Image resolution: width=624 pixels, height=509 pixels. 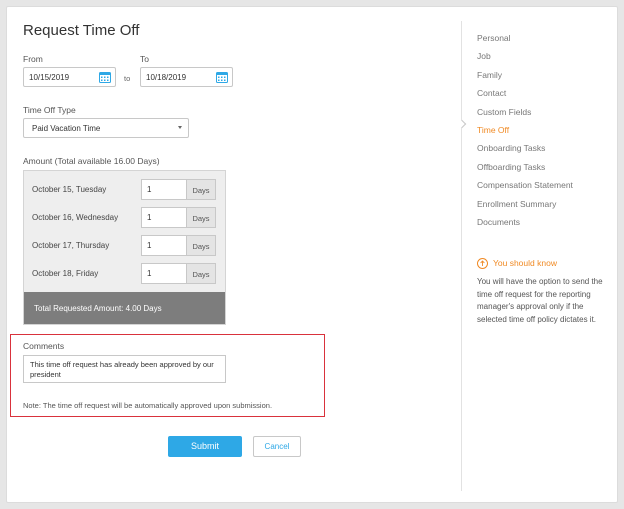 I want to click on amount-row: October 18, Friday 1 Days, so click(x=124, y=274).